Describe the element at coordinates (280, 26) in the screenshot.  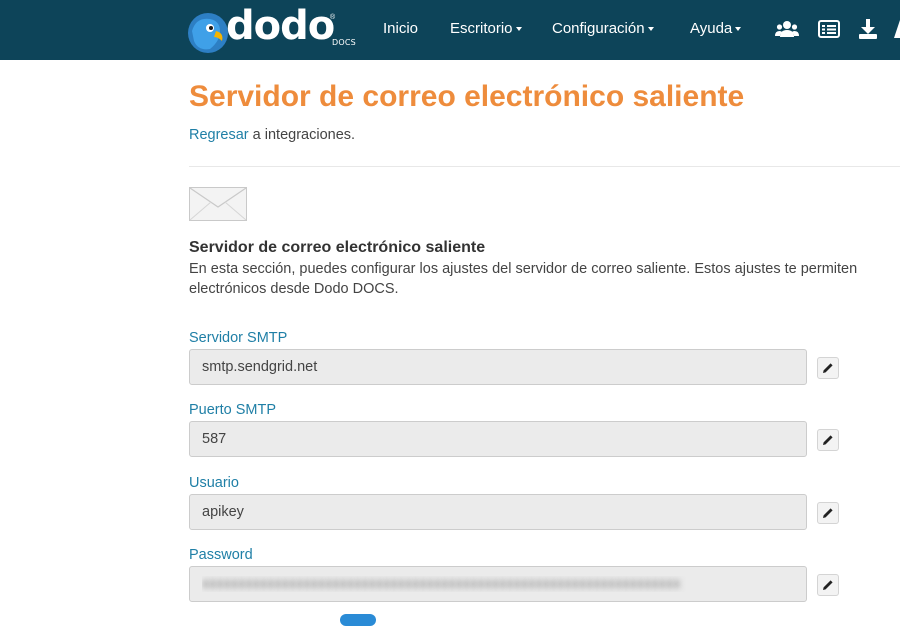
I see `logo-wordmark: dodo` at that location.